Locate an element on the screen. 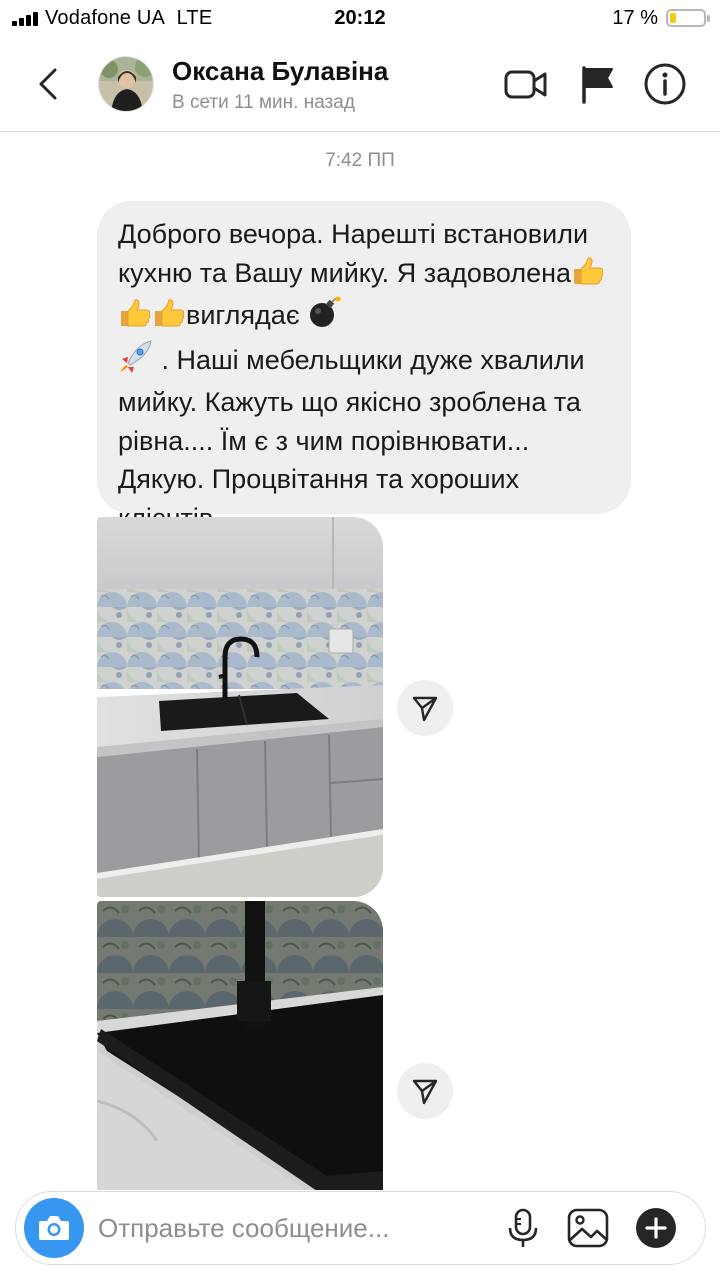 The image size is (720, 1280). more-actions-button is located at coordinates (656, 1228).